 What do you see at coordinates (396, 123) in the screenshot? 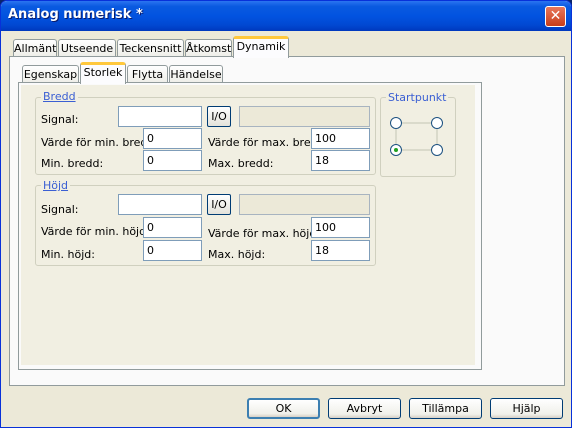
I see `startpunkt-top-left-radio` at bounding box center [396, 123].